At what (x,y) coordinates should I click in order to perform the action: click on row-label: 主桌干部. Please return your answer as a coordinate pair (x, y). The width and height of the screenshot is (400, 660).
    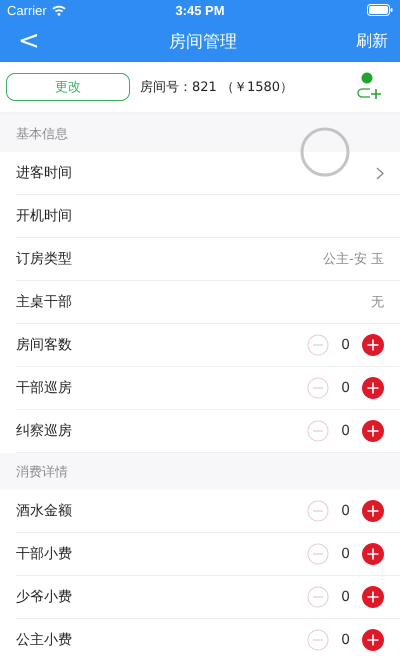
    Looking at the image, I should click on (44, 302).